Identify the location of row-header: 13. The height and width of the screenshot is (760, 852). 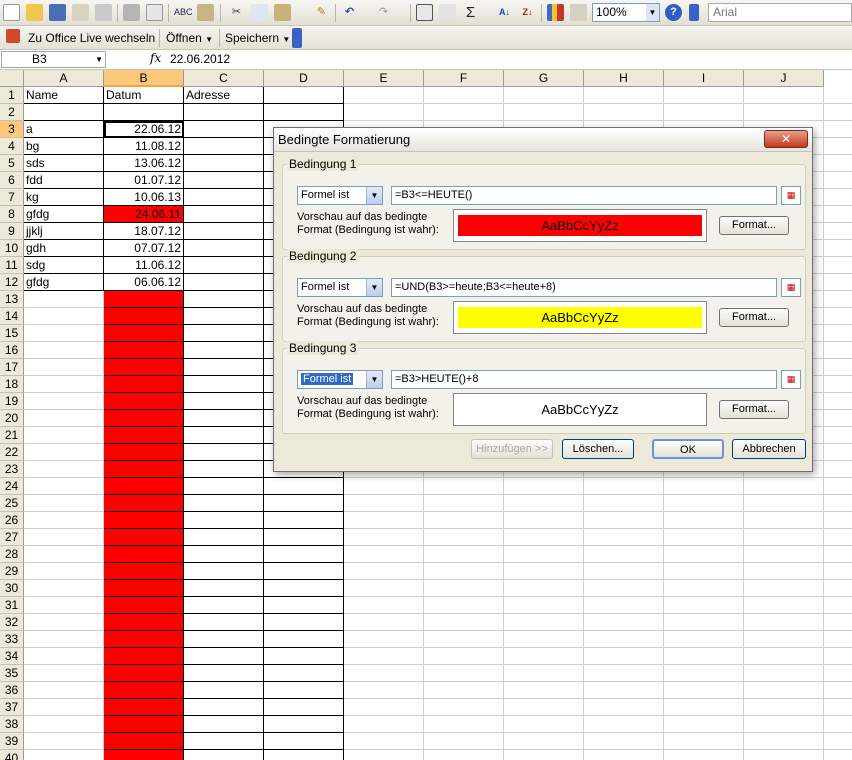
(12, 299).